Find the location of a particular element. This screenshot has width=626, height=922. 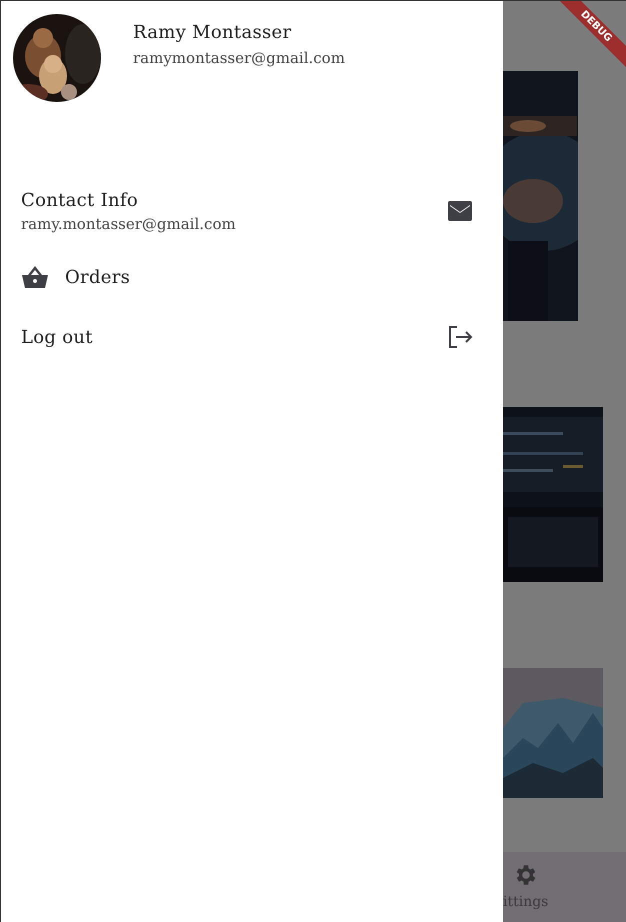

user-name: Ramy Montasser is located at coordinates (212, 32).